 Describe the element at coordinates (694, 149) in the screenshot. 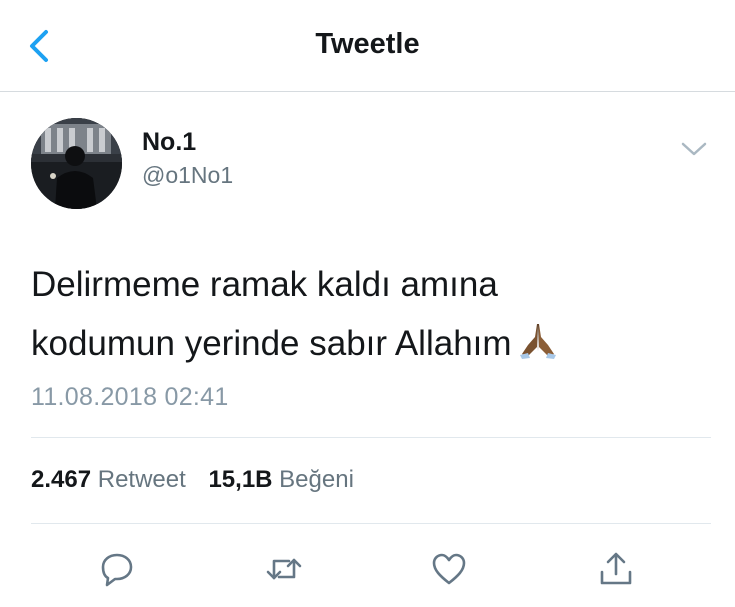

I see `chevron-down-icon` at that location.